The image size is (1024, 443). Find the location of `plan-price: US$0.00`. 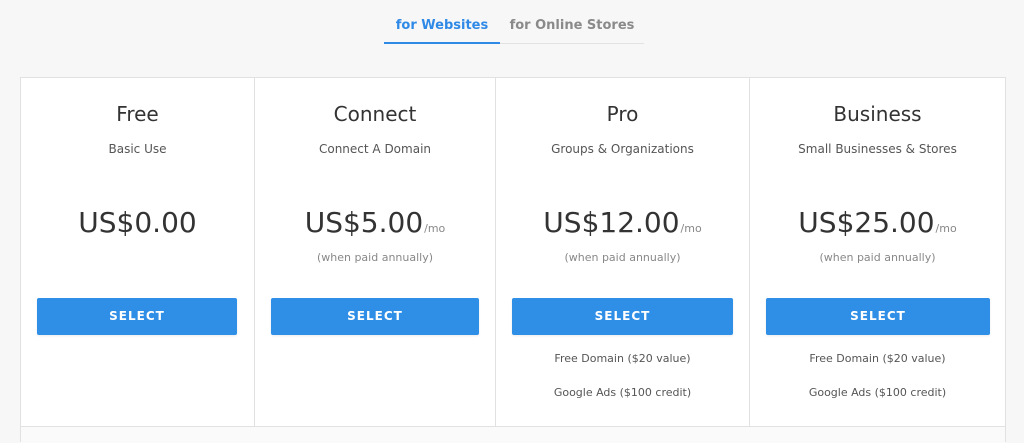

plan-price: US$0.00 is located at coordinates (137, 222).